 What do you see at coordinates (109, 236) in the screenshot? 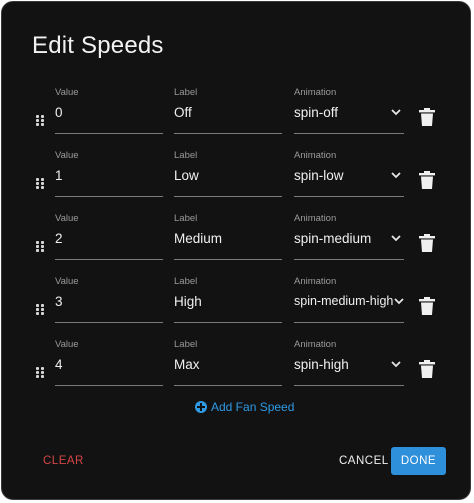
I see `value-field: Value 2` at bounding box center [109, 236].